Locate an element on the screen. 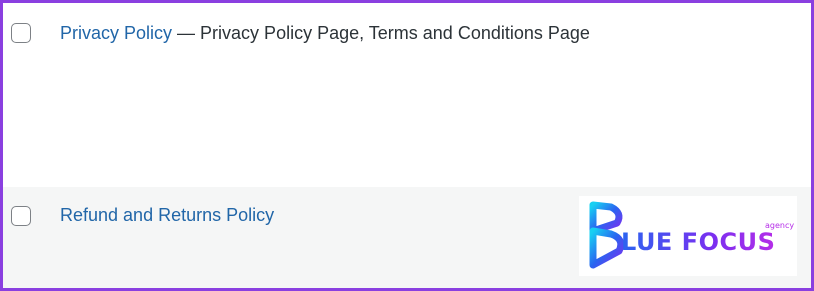  page-title-link: Refund and Returns Policy is located at coordinates (167, 215).